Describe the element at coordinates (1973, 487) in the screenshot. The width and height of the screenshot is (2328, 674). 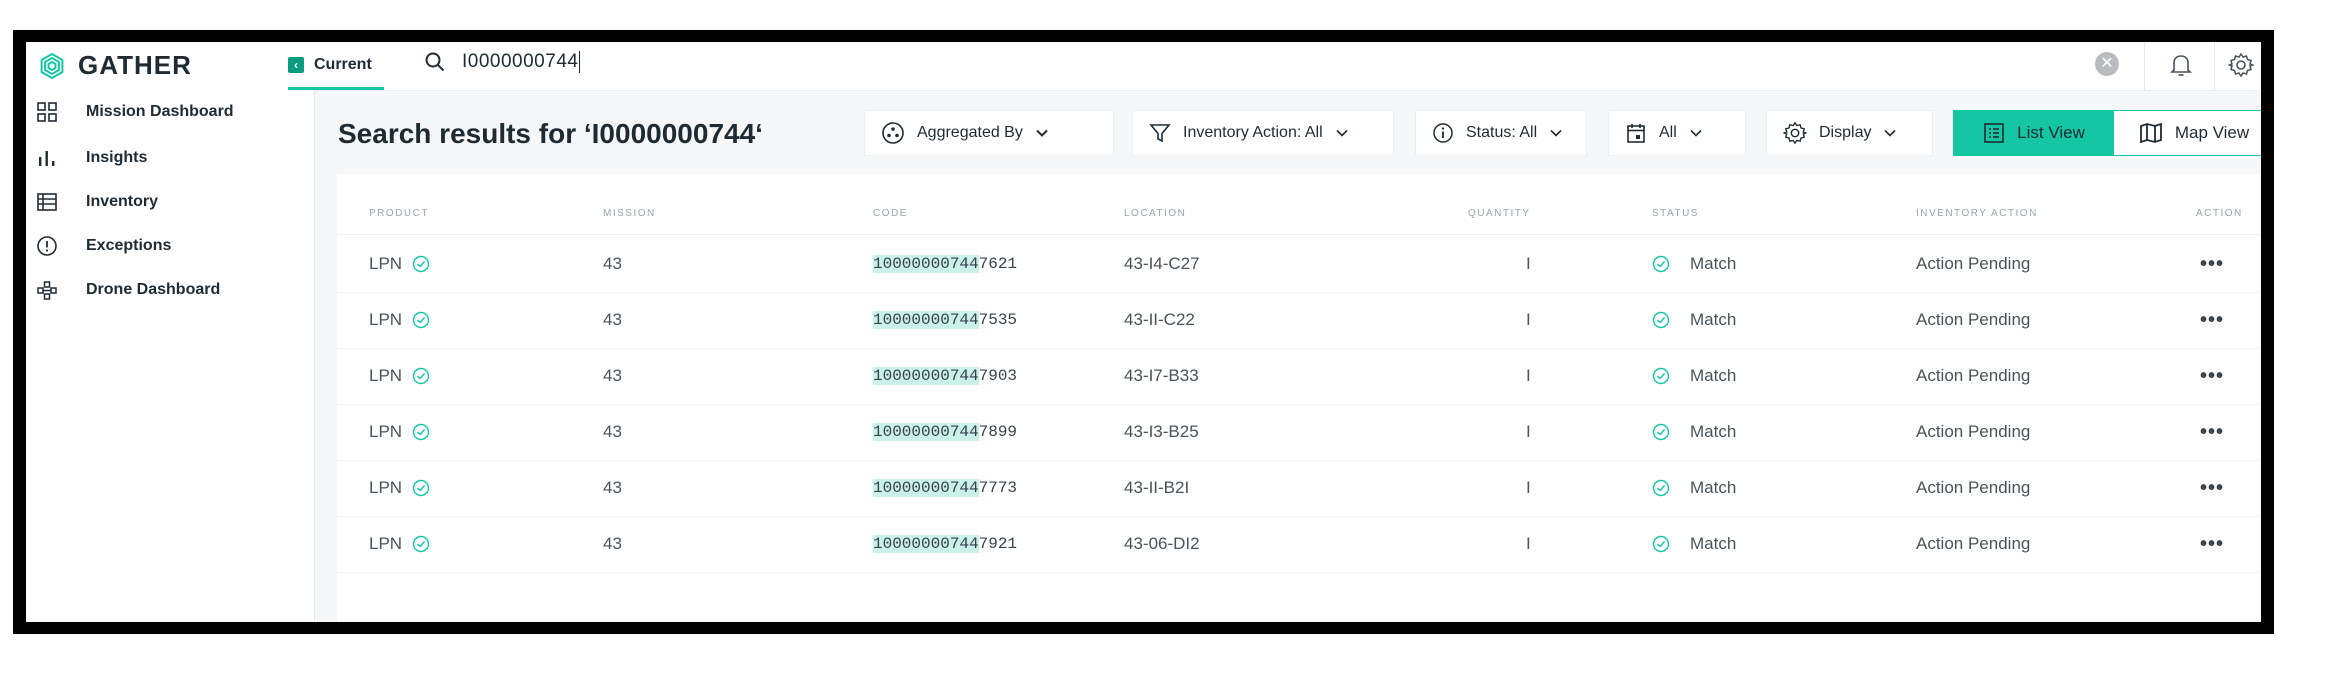
I see `inventory-action-cell: Action Pending` at that location.